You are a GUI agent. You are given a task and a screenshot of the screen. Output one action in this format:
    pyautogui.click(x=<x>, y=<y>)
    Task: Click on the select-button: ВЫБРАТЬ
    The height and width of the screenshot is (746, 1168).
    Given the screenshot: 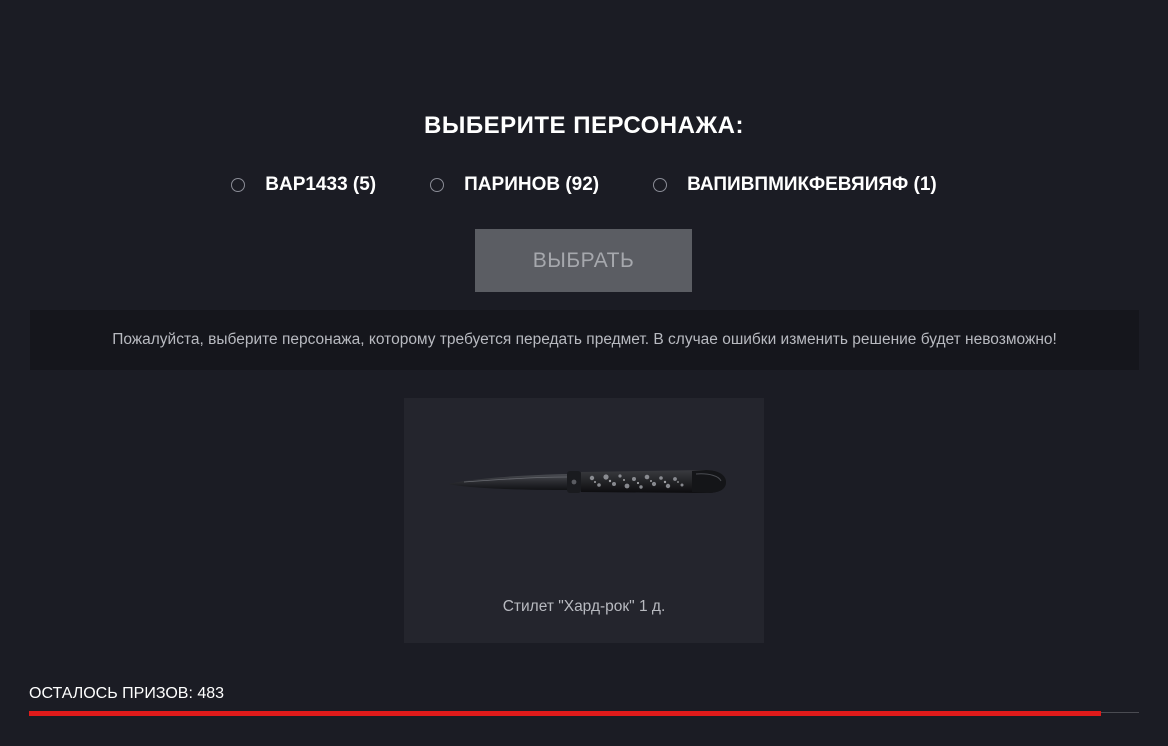 What is the action you would take?
    pyautogui.click(x=583, y=260)
    